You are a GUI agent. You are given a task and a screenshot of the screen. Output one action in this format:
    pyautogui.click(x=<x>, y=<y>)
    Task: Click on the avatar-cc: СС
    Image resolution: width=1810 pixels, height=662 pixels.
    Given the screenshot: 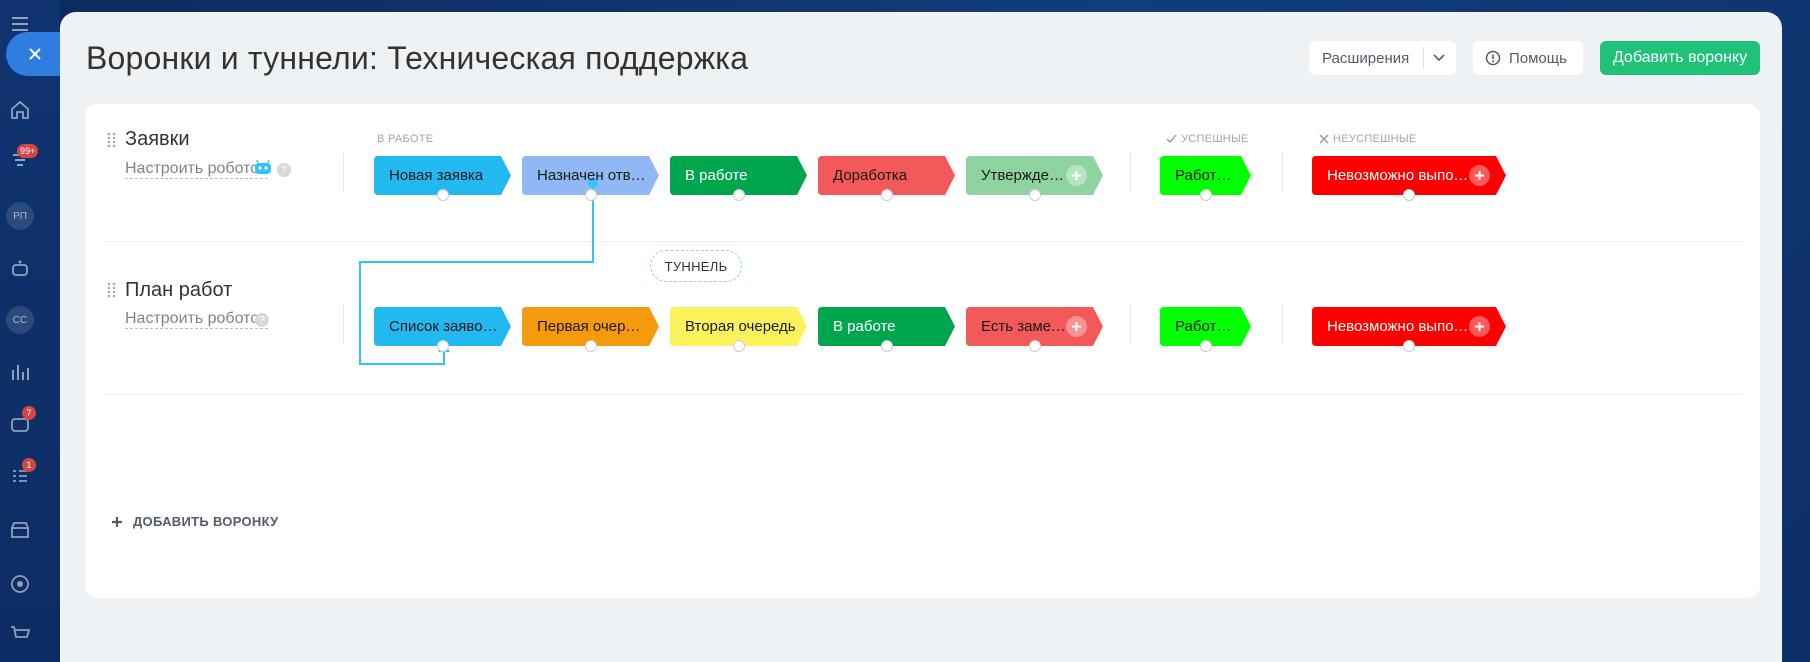 What is the action you would take?
    pyautogui.click(x=20, y=320)
    